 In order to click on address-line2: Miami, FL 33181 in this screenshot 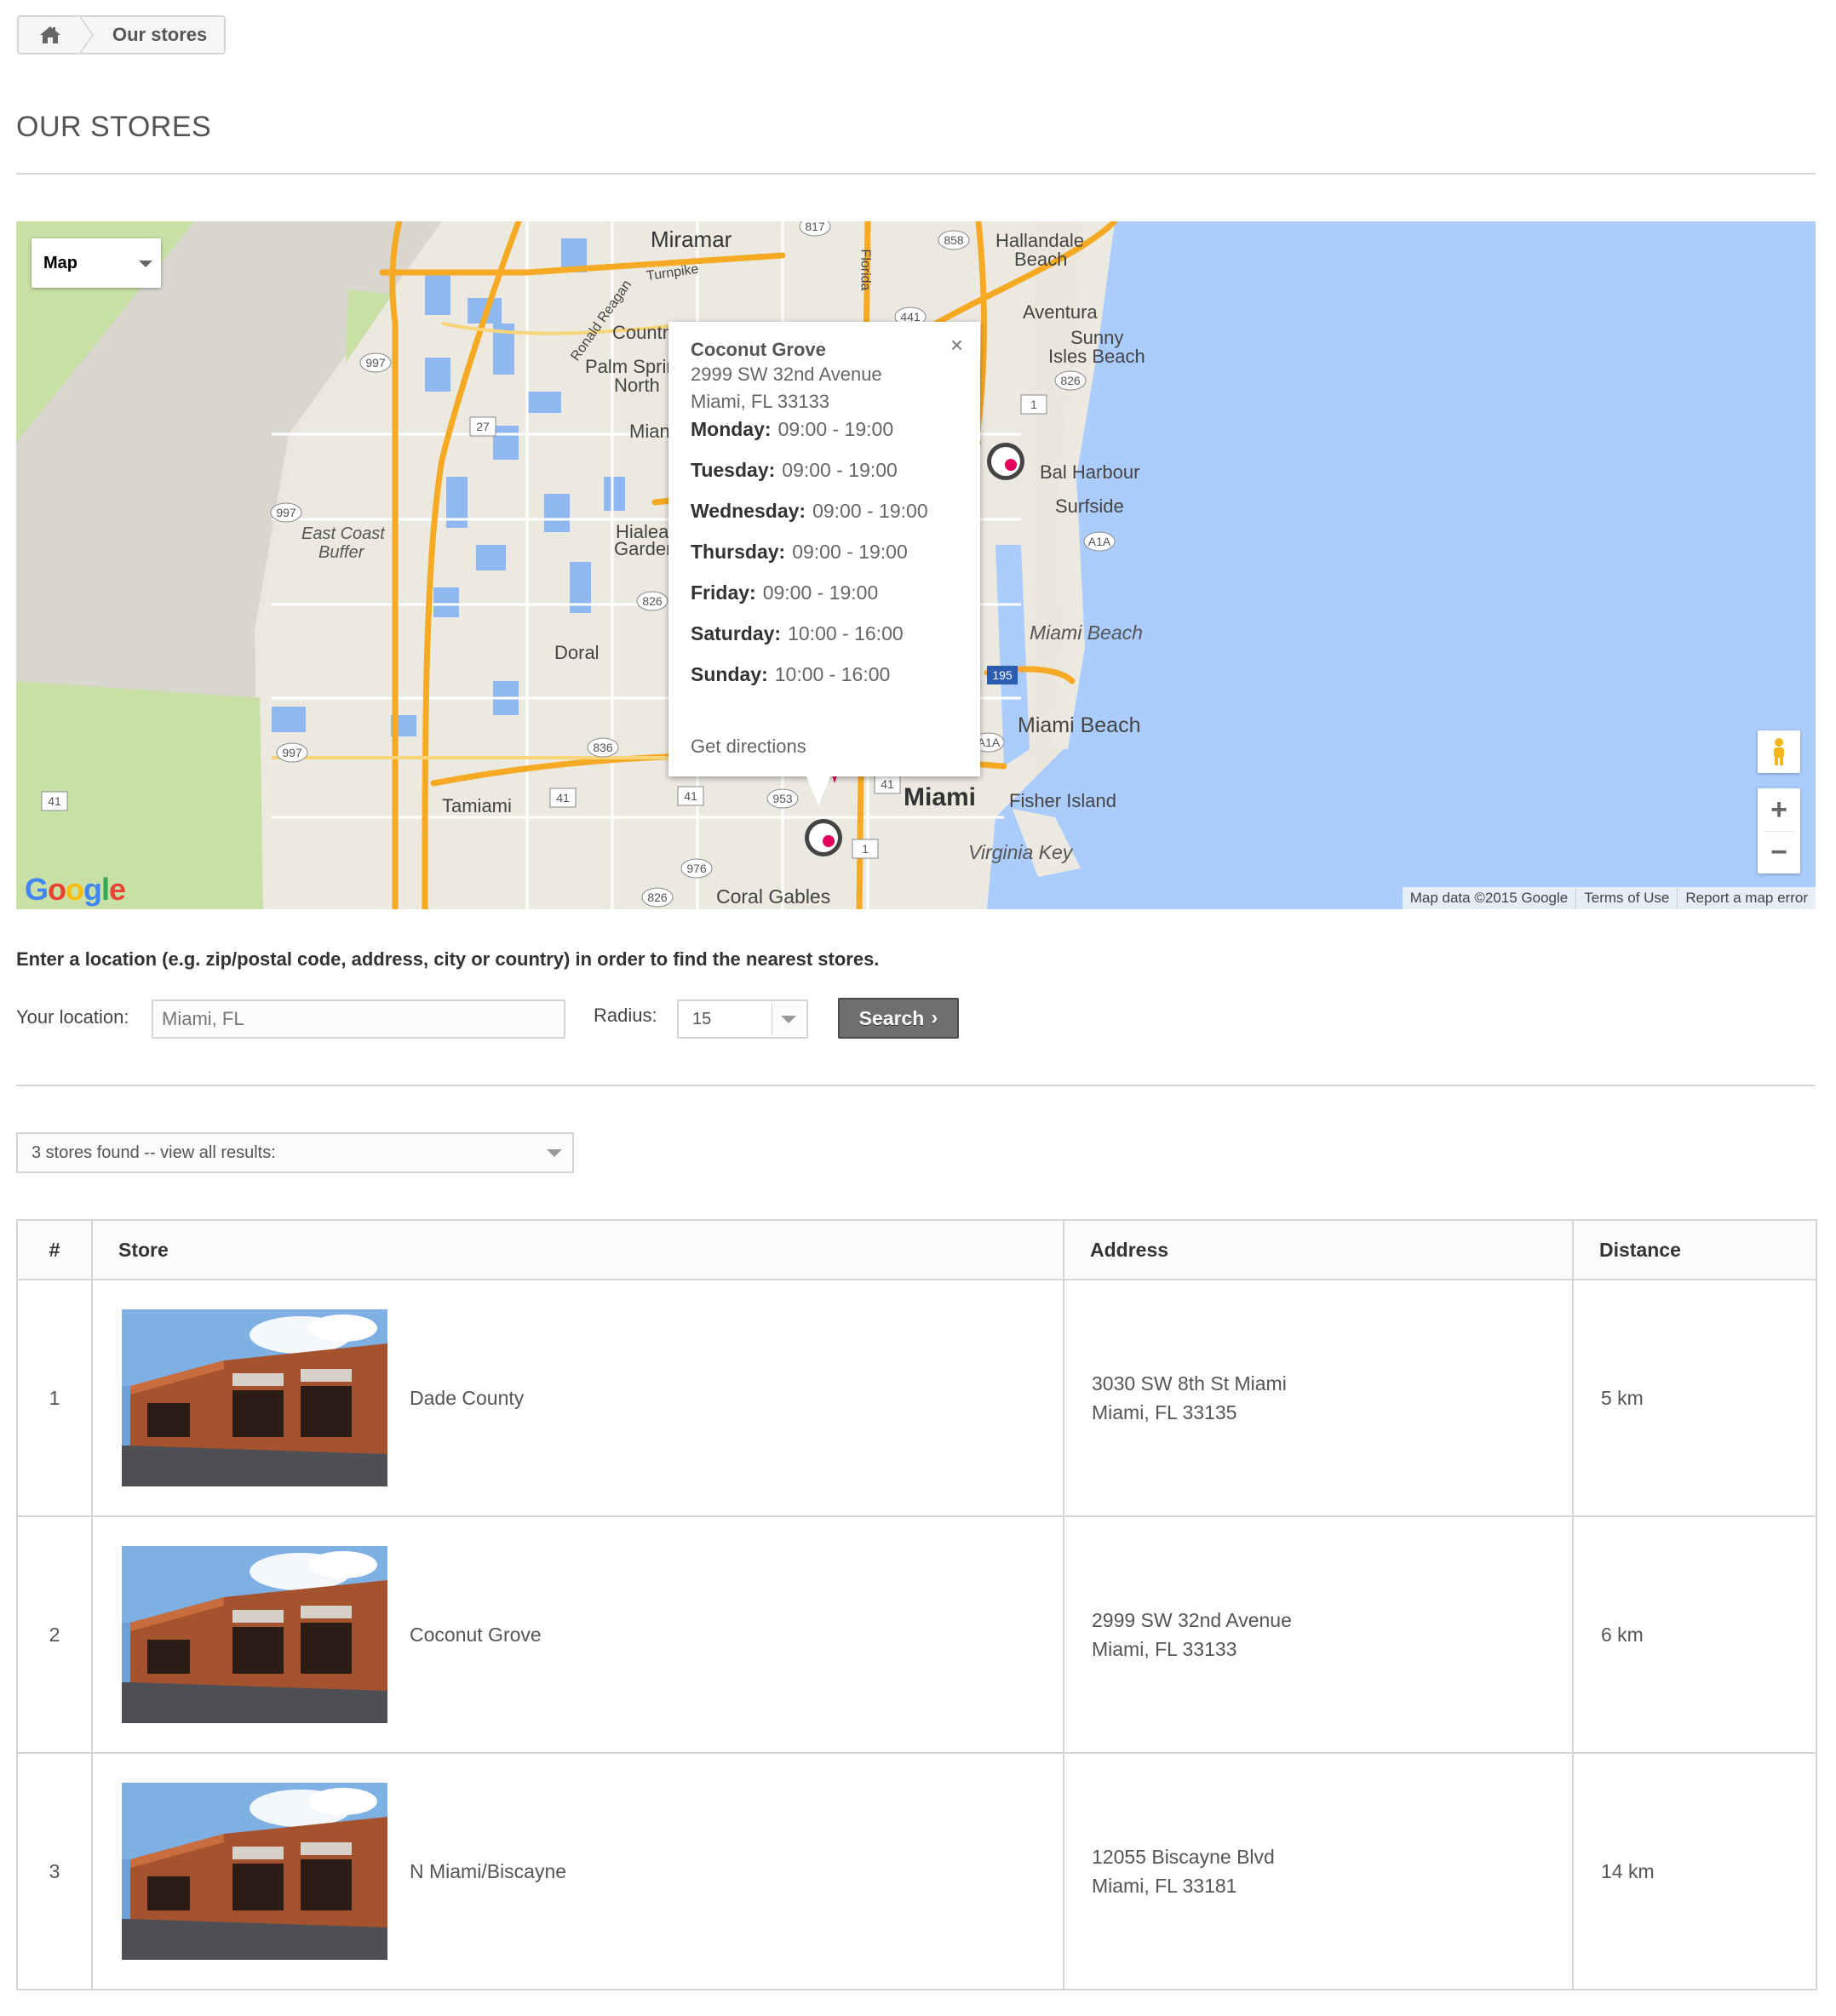, I will do `click(1164, 1886)`.